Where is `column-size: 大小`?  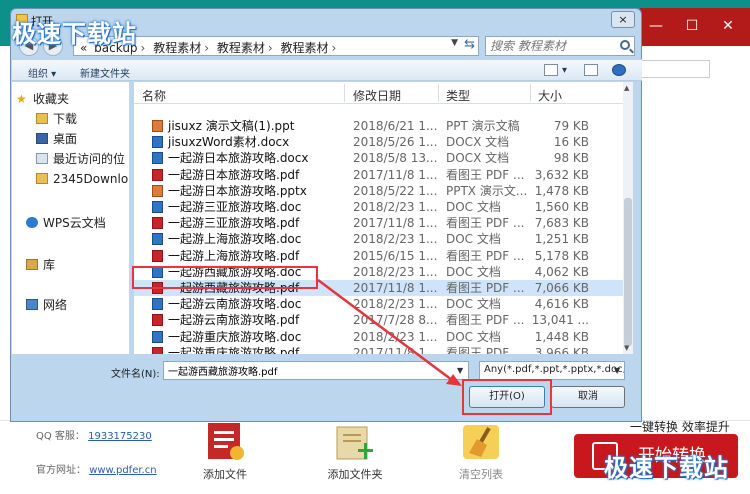
column-size: 大小 is located at coordinates (550, 95).